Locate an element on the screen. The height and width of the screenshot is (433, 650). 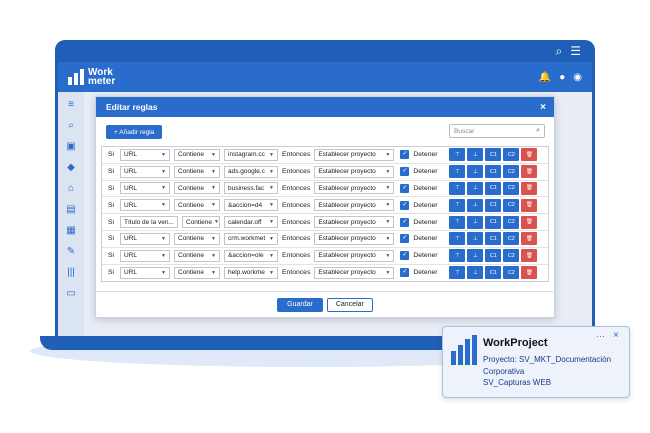
value-input: help.workme ▼ is located at coordinates (251, 272).